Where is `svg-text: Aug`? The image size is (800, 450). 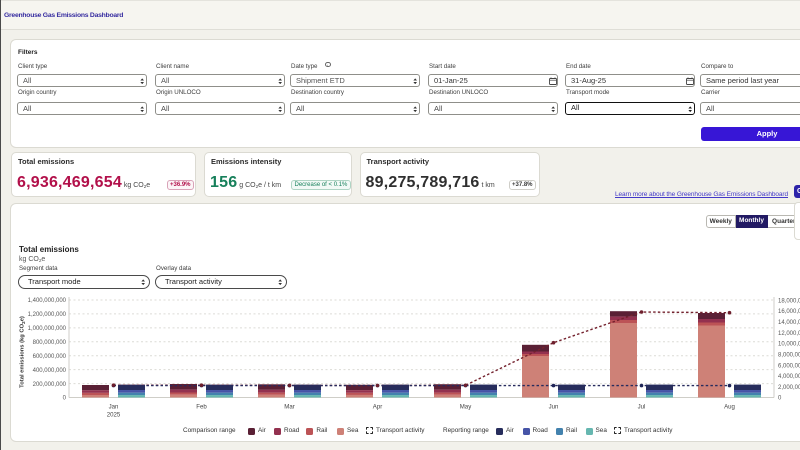
svg-text: Aug is located at coordinates (729, 407).